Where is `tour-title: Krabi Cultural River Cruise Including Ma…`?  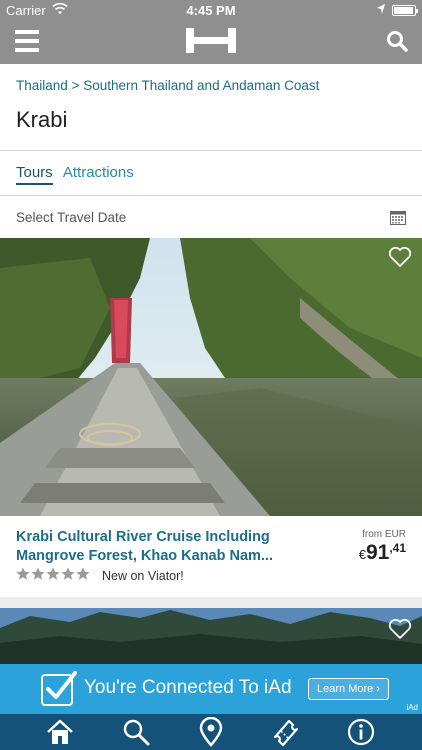 tour-title: Krabi Cultural River Cruise Including Ma… is located at coordinates (166, 547).